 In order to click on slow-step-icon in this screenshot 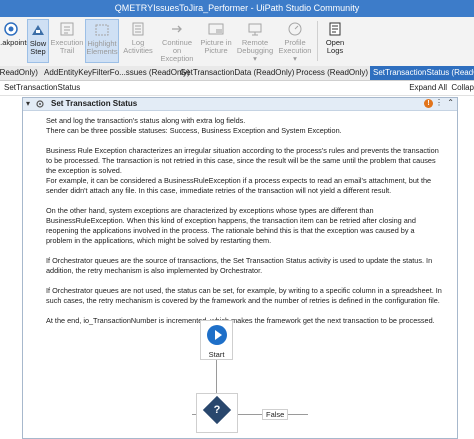, I will do `click(38, 30)`.